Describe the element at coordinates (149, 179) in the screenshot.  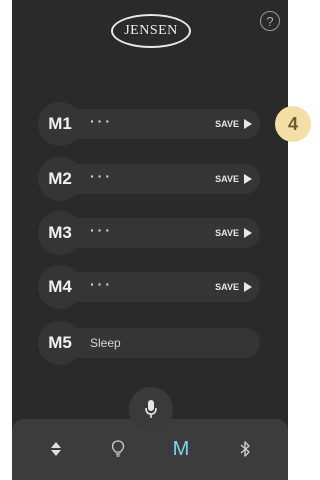
I see `memory-row-m2: M2 ··· SAVE` at that location.